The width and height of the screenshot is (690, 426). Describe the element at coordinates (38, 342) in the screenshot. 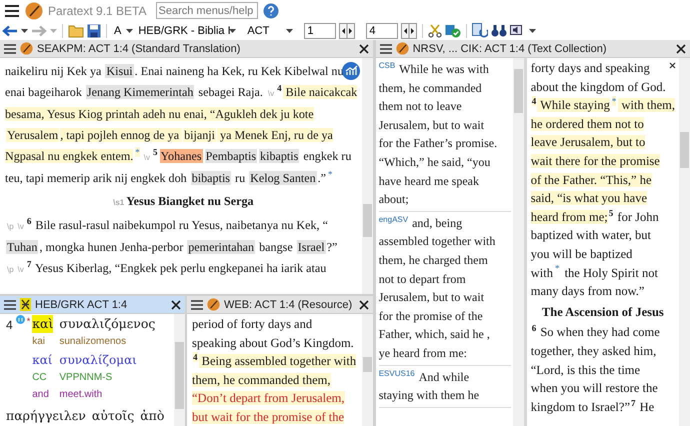

I see `transliteration: kai` at that location.